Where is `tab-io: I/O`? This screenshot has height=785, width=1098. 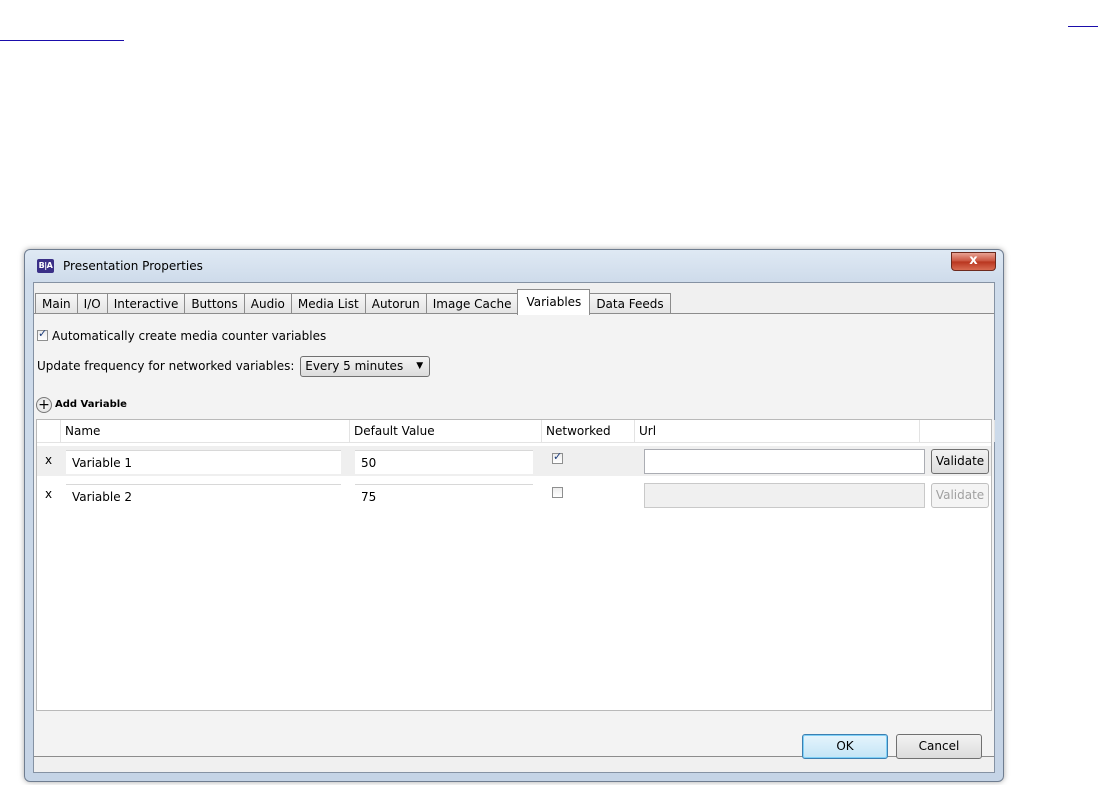 tab-io: I/O is located at coordinates (91, 303).